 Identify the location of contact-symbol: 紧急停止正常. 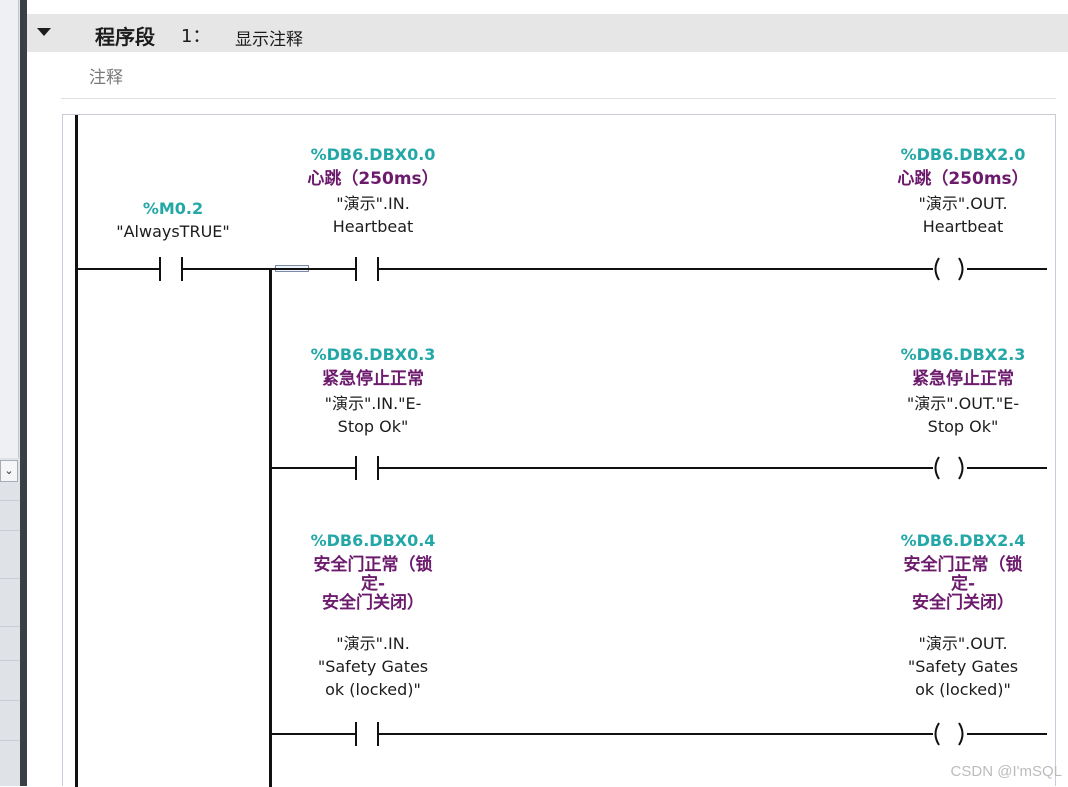
(373, 379).